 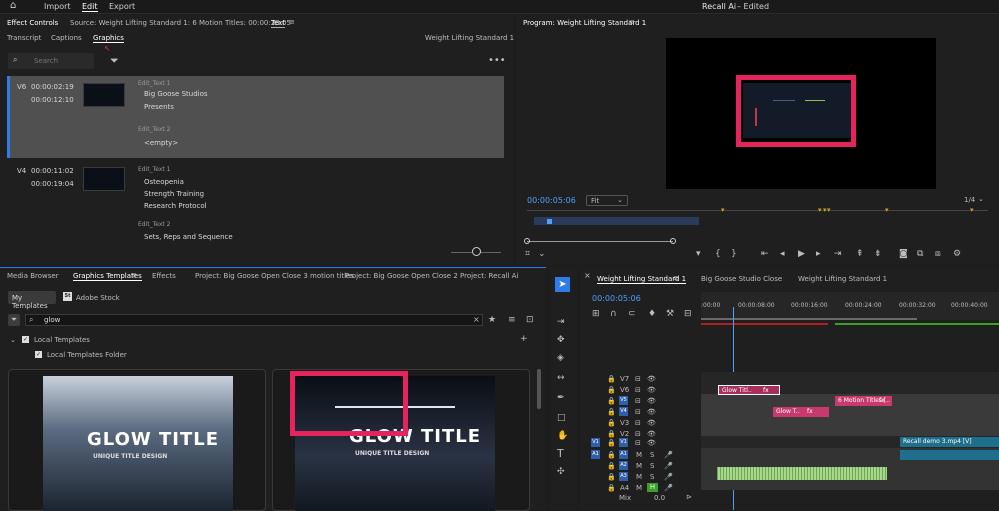 What do you see at coordinates (698, 254) in the screenshot?
I see `add-marker-icon: ▾` at bounding box center [698, 254].